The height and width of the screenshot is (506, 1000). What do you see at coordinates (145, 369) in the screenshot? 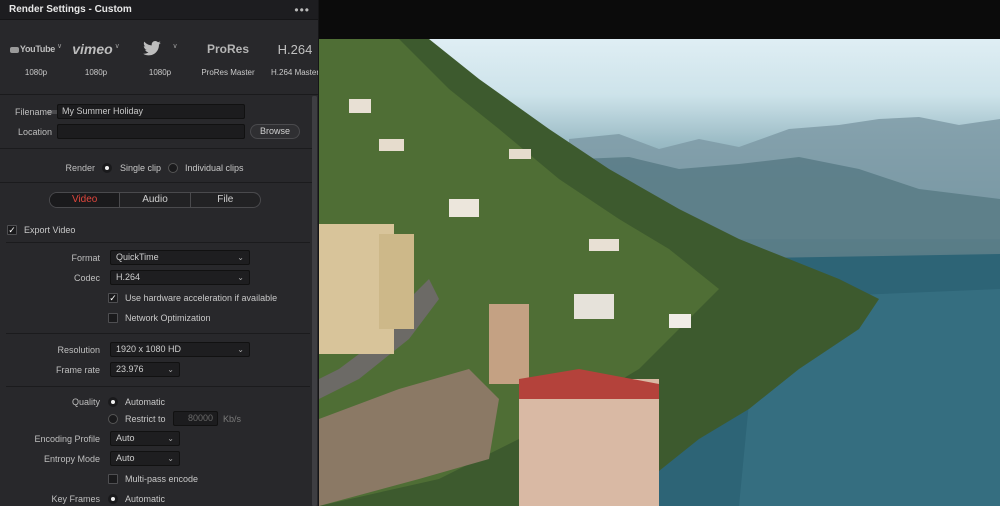
I see `frame-rate-select: 23.976 ⌄` at bounding box center [145, 369].